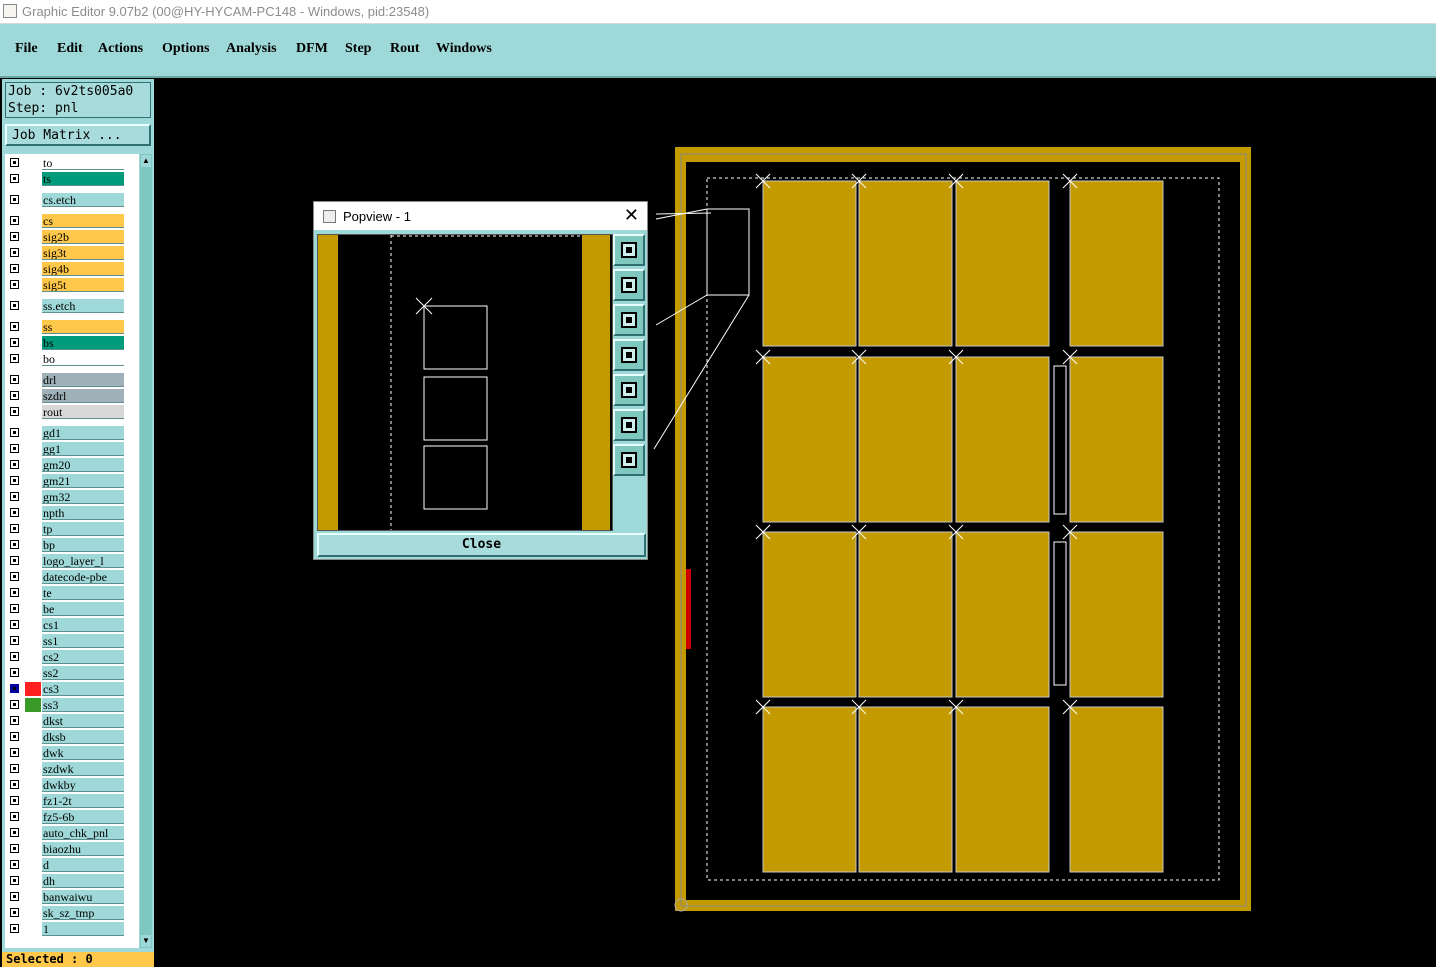  I want to click on scroll-down-icon: ▼, so click(146, 941).